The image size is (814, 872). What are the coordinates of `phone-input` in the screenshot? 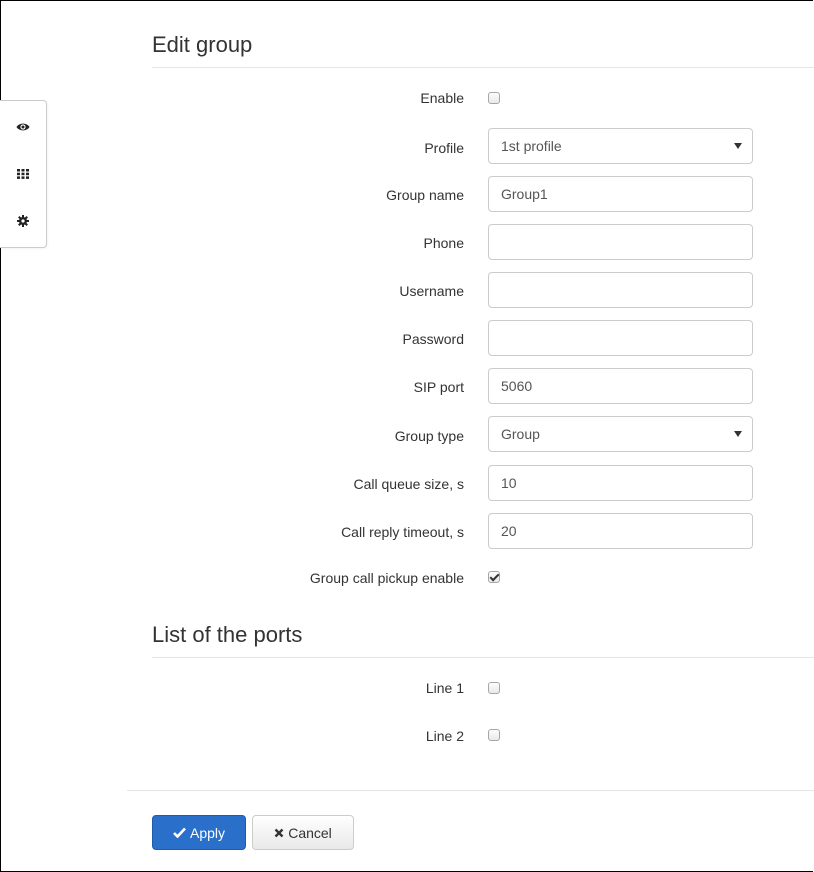 It's located at (620, 242).